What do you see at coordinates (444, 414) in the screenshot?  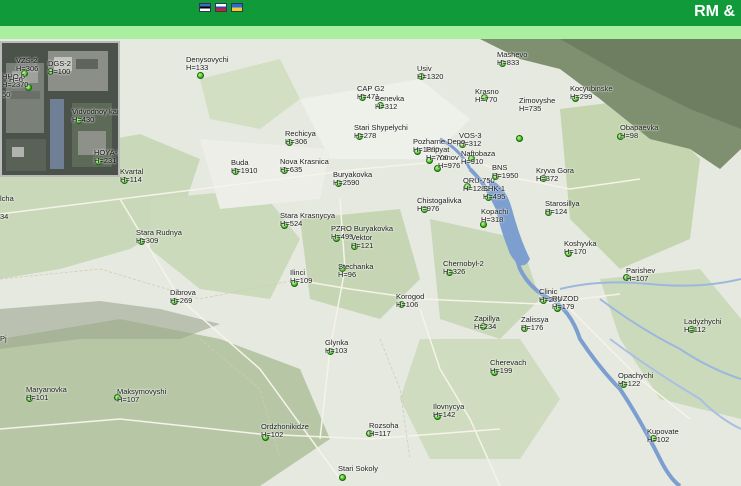 I see `dose-value: H=142` at bounding box center [444, 414].